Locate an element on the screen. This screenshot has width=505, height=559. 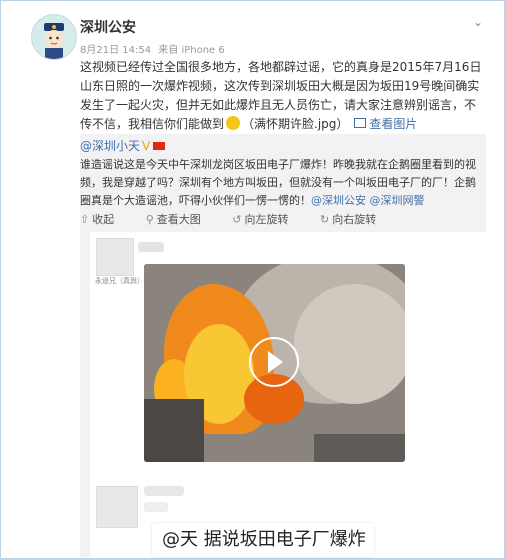
post-text-tail: （满怀期许脸.jpg） is located at coordinates (295, 124).